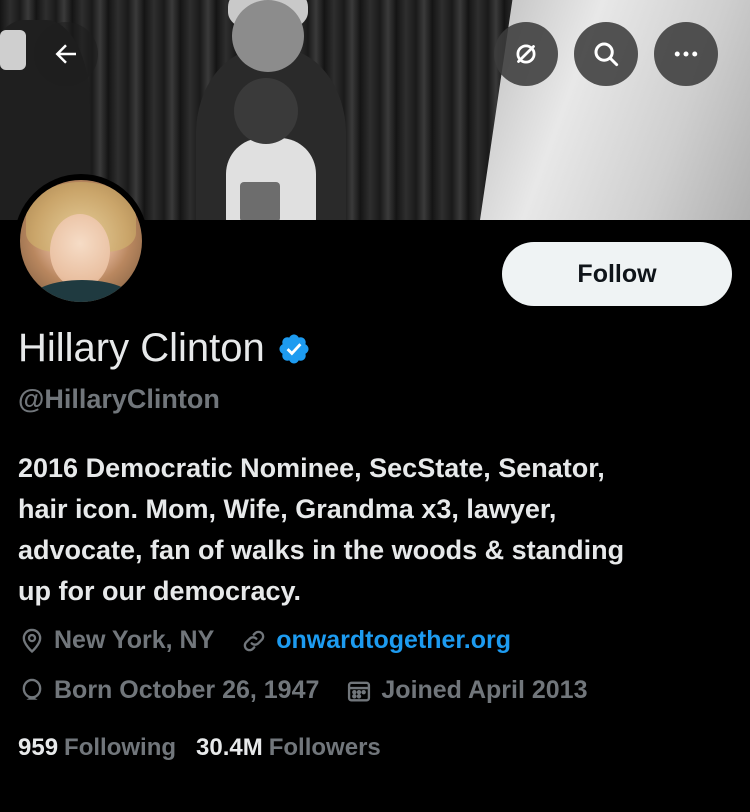 This screenshot has width=750, height=812. Describe the element at coordinates (134, 640) in the screenshot. I see `location-text: New York, NY` at that location.